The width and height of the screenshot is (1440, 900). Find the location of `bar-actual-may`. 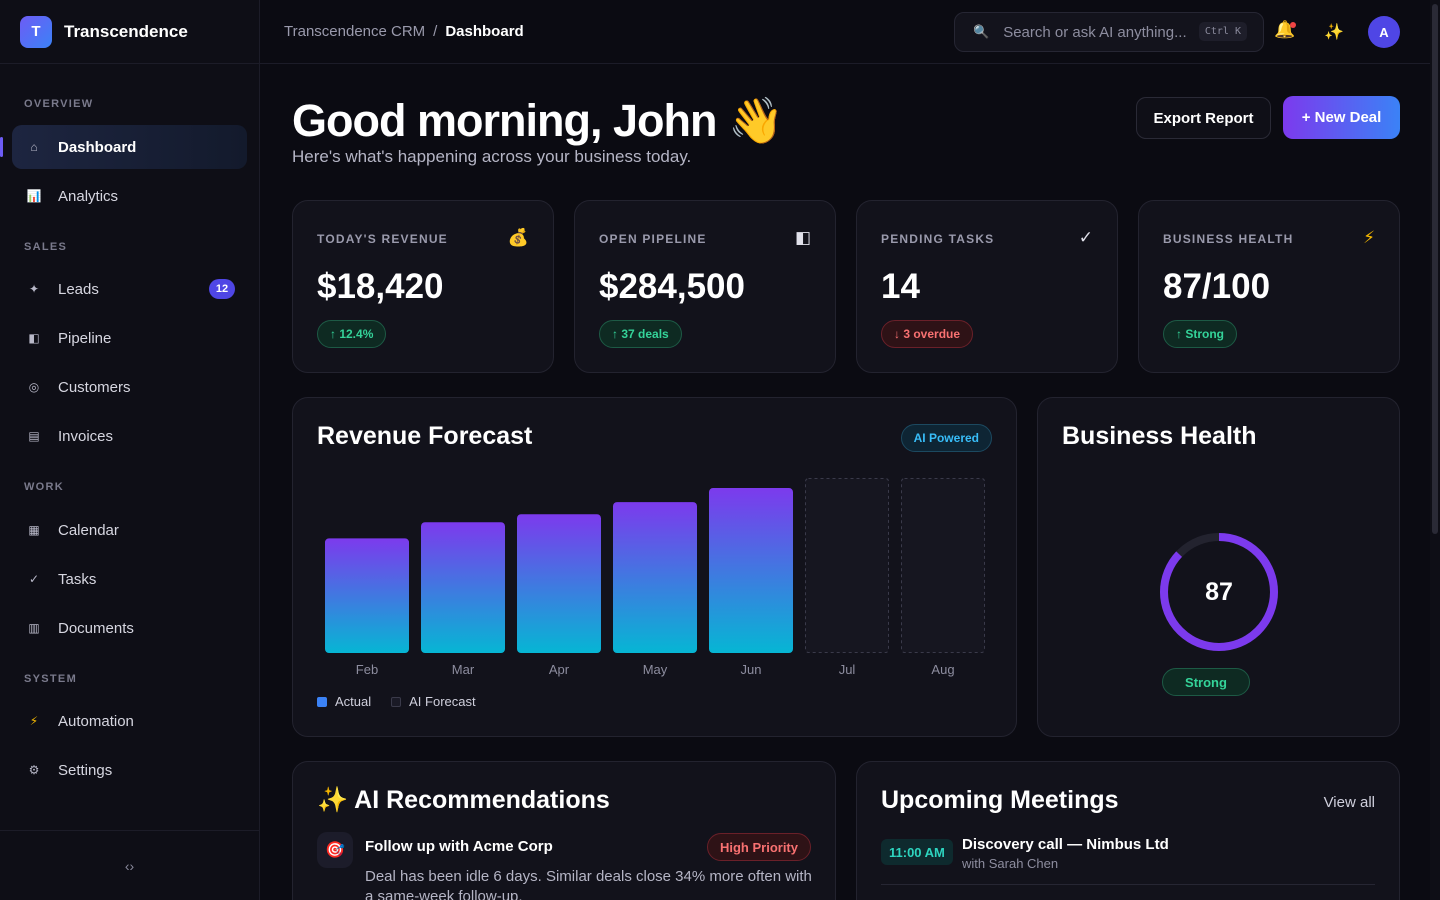

bar-actual-may is located at coordinates (655, 577).